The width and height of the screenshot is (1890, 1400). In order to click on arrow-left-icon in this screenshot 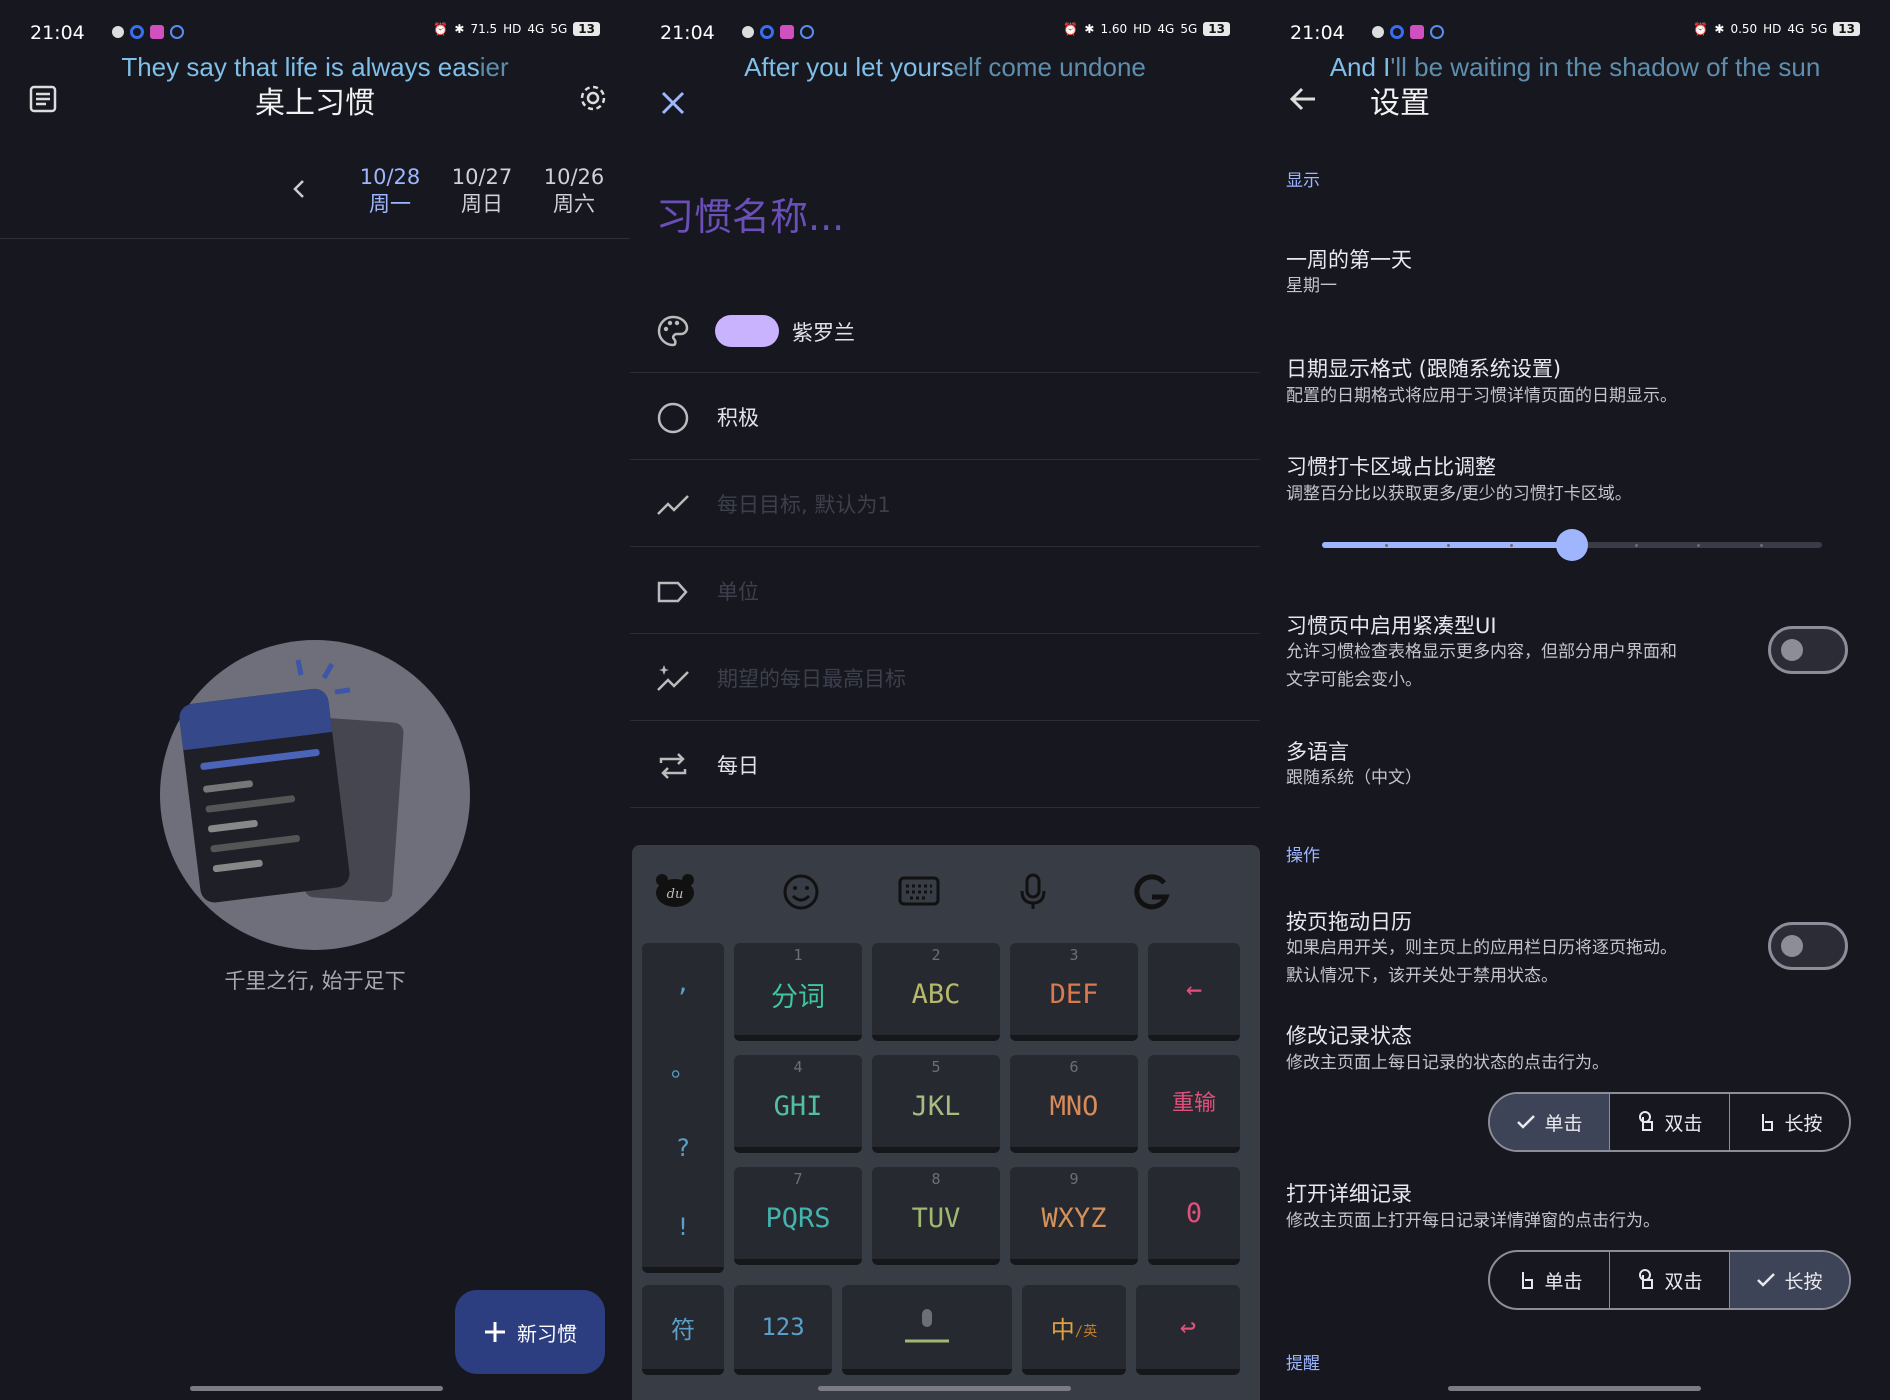, I will do `click(1303, 99)`.